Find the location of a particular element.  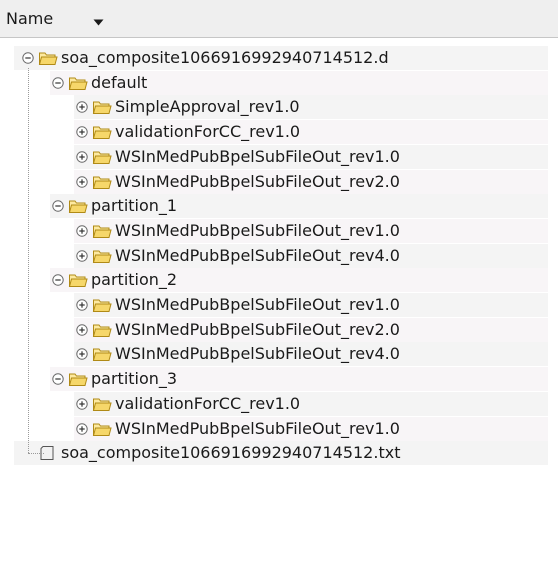

tree-node: partition_2 is located at coordinates (114, 280).